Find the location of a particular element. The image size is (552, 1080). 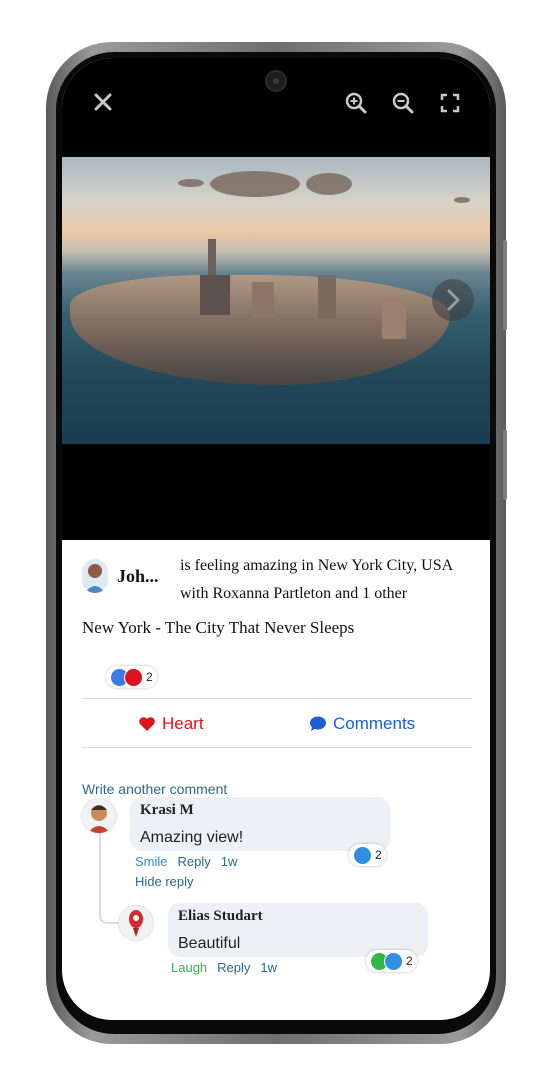

heart-button: Heart is located at coordinates (171, 724).